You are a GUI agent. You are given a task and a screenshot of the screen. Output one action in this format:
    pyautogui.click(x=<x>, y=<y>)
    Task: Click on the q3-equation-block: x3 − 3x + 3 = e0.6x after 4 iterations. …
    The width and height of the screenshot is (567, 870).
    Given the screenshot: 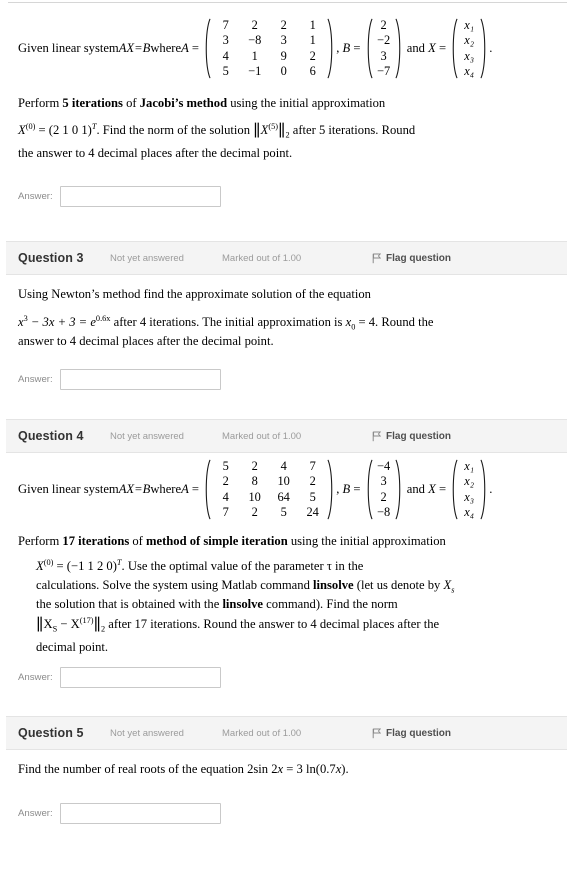 What is the action you would take?
    pyautogui.click(x=283, y=332)
    